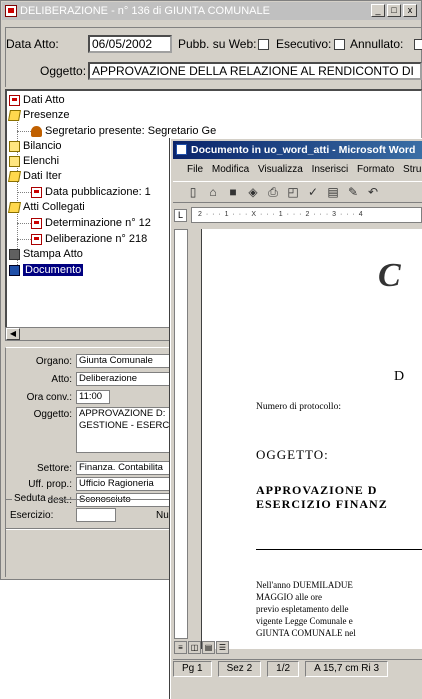 The height and width of the screenshot is (699, 422). What do you see at coordinates (195, 169) in the screenshot?
I see `menu-file: File` at bounding box center [195, 169].